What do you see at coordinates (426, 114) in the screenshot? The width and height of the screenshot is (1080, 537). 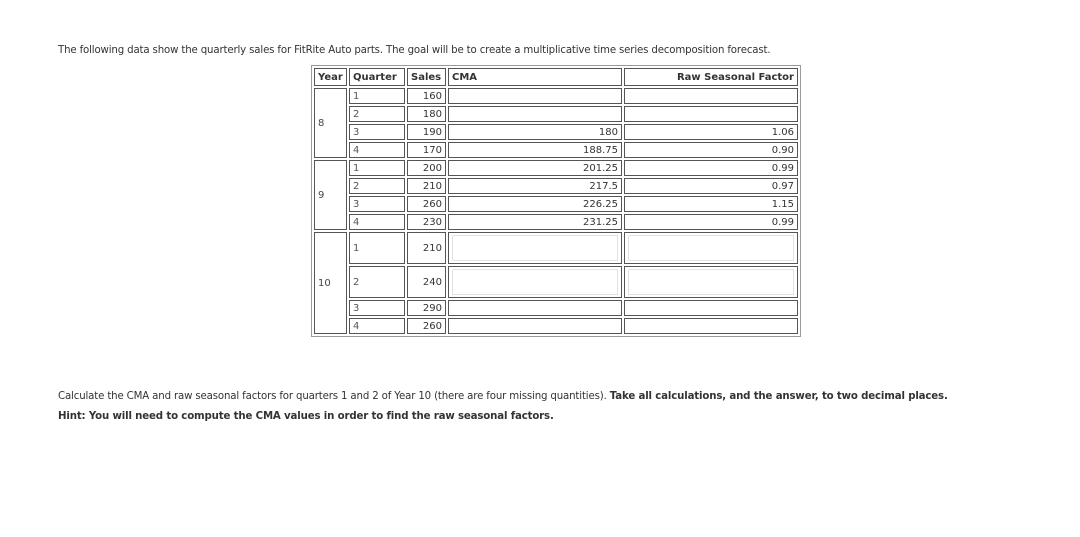 I see `sales-cell: 180` at bounding box center [426, 114].